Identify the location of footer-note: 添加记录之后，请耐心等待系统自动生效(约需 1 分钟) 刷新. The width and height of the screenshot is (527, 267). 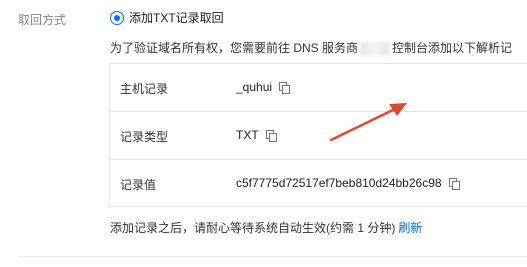
(266, 227).